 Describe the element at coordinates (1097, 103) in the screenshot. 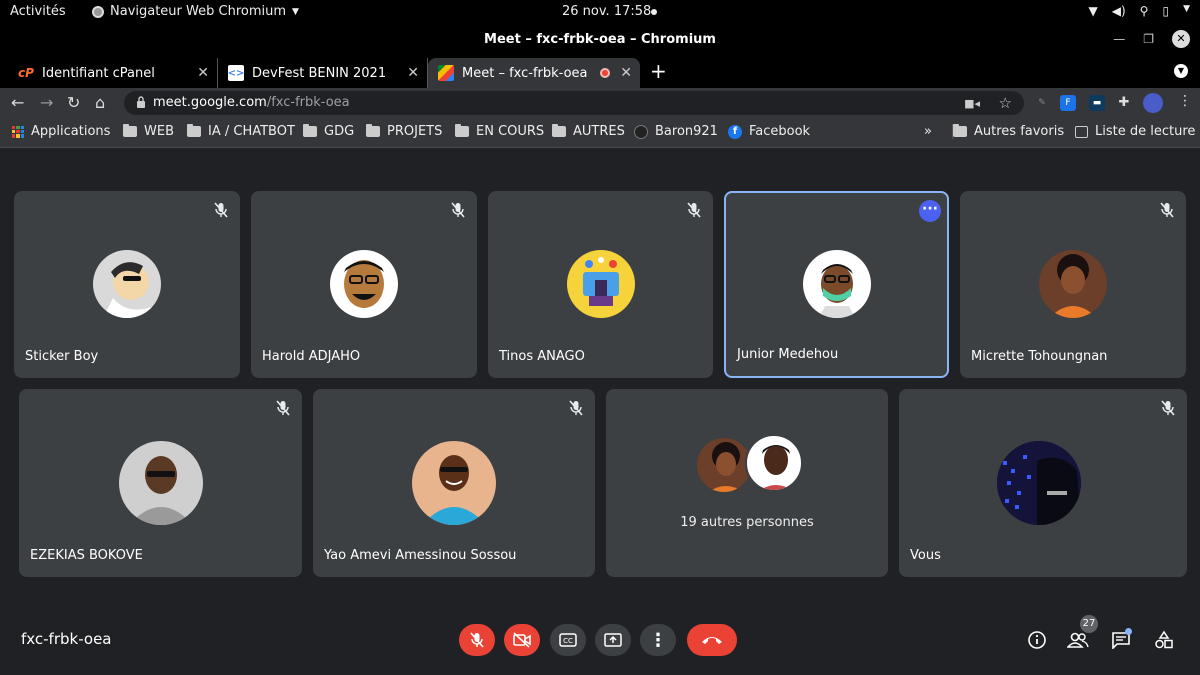

I see `extension-icon: ▬` at that location.